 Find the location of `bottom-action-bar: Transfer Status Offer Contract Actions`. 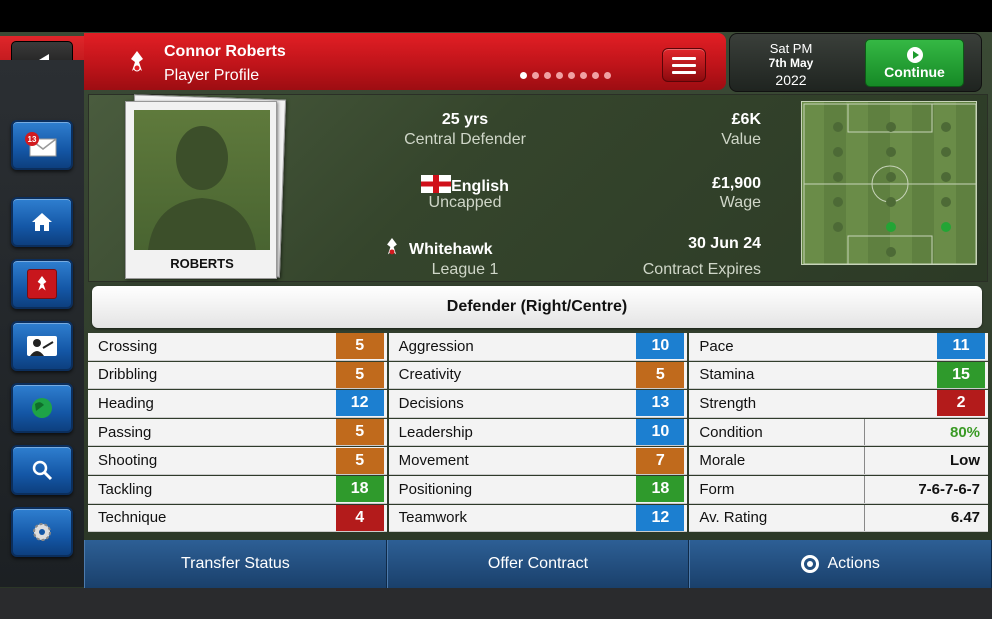

bottom-action-bar: Transfer Status Offer Contract Actions is located at coordinates (538, 564).